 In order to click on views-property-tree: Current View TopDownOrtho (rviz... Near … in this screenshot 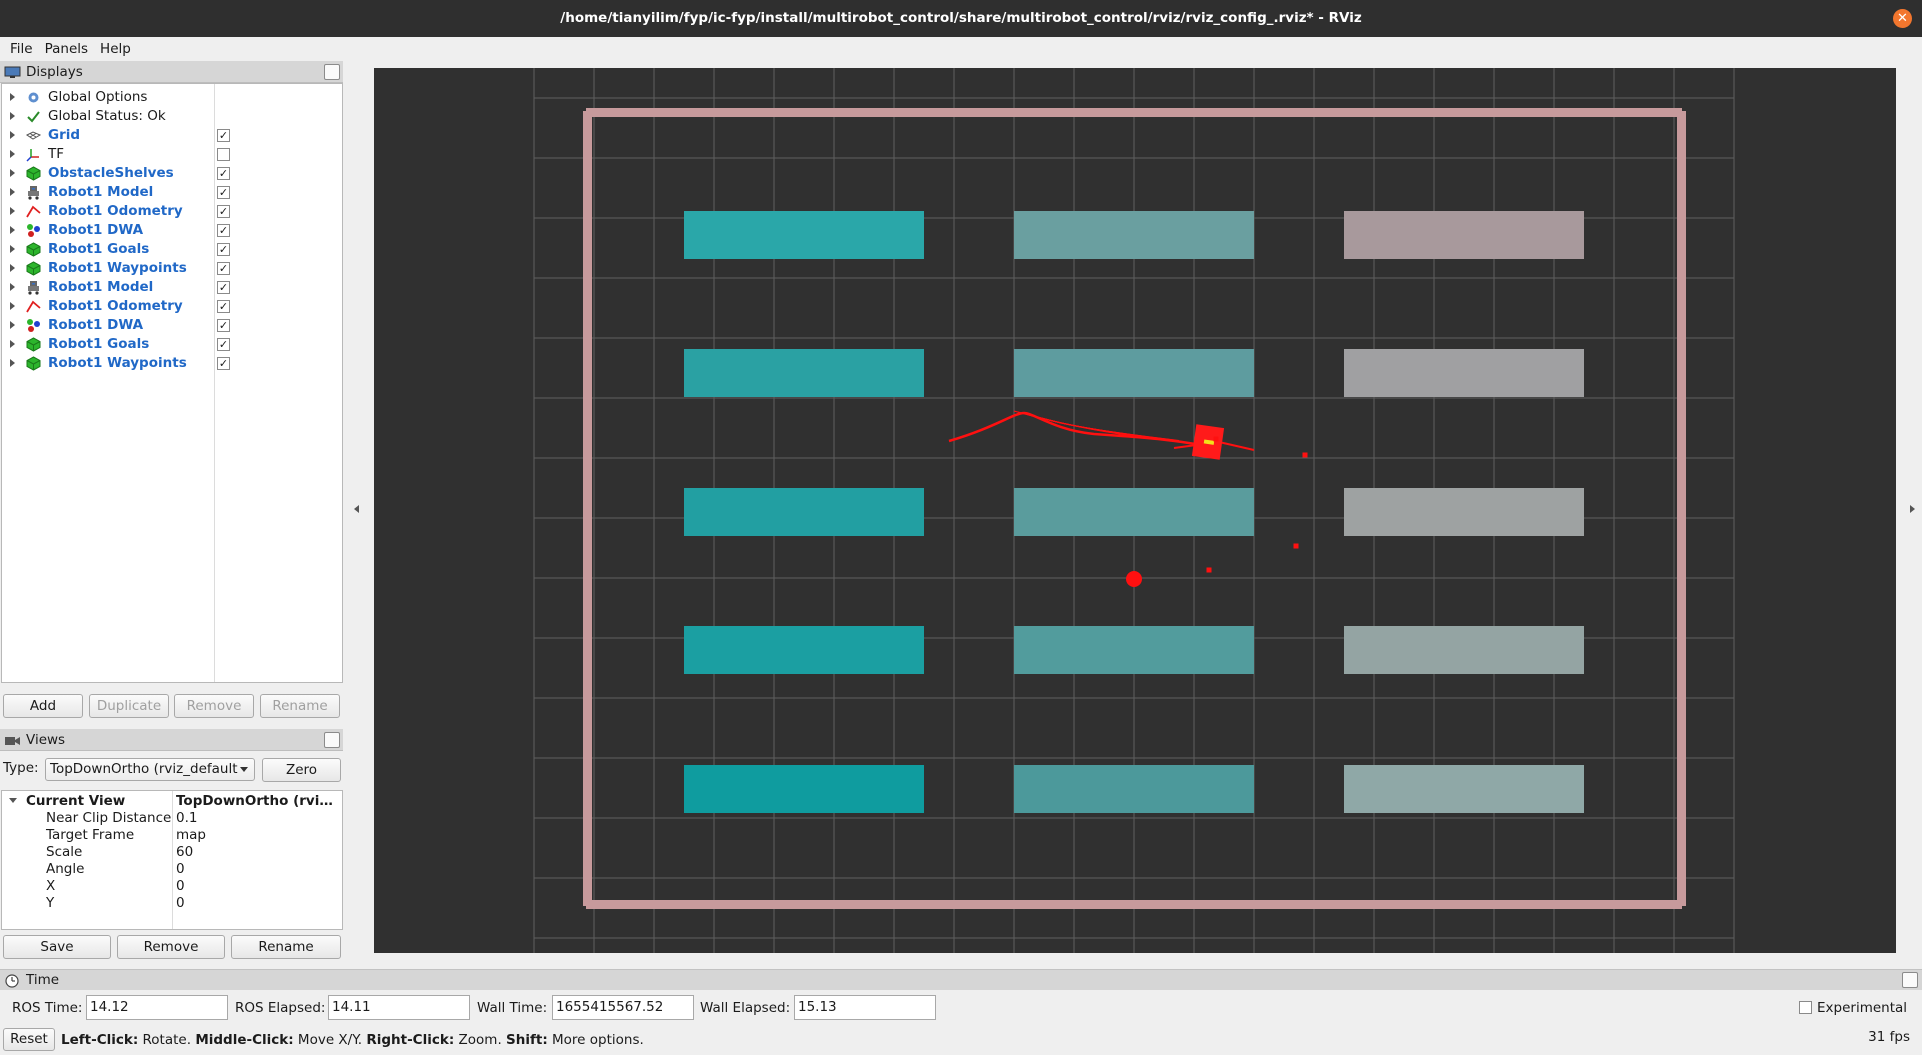, I will do `click(172, 860)`.